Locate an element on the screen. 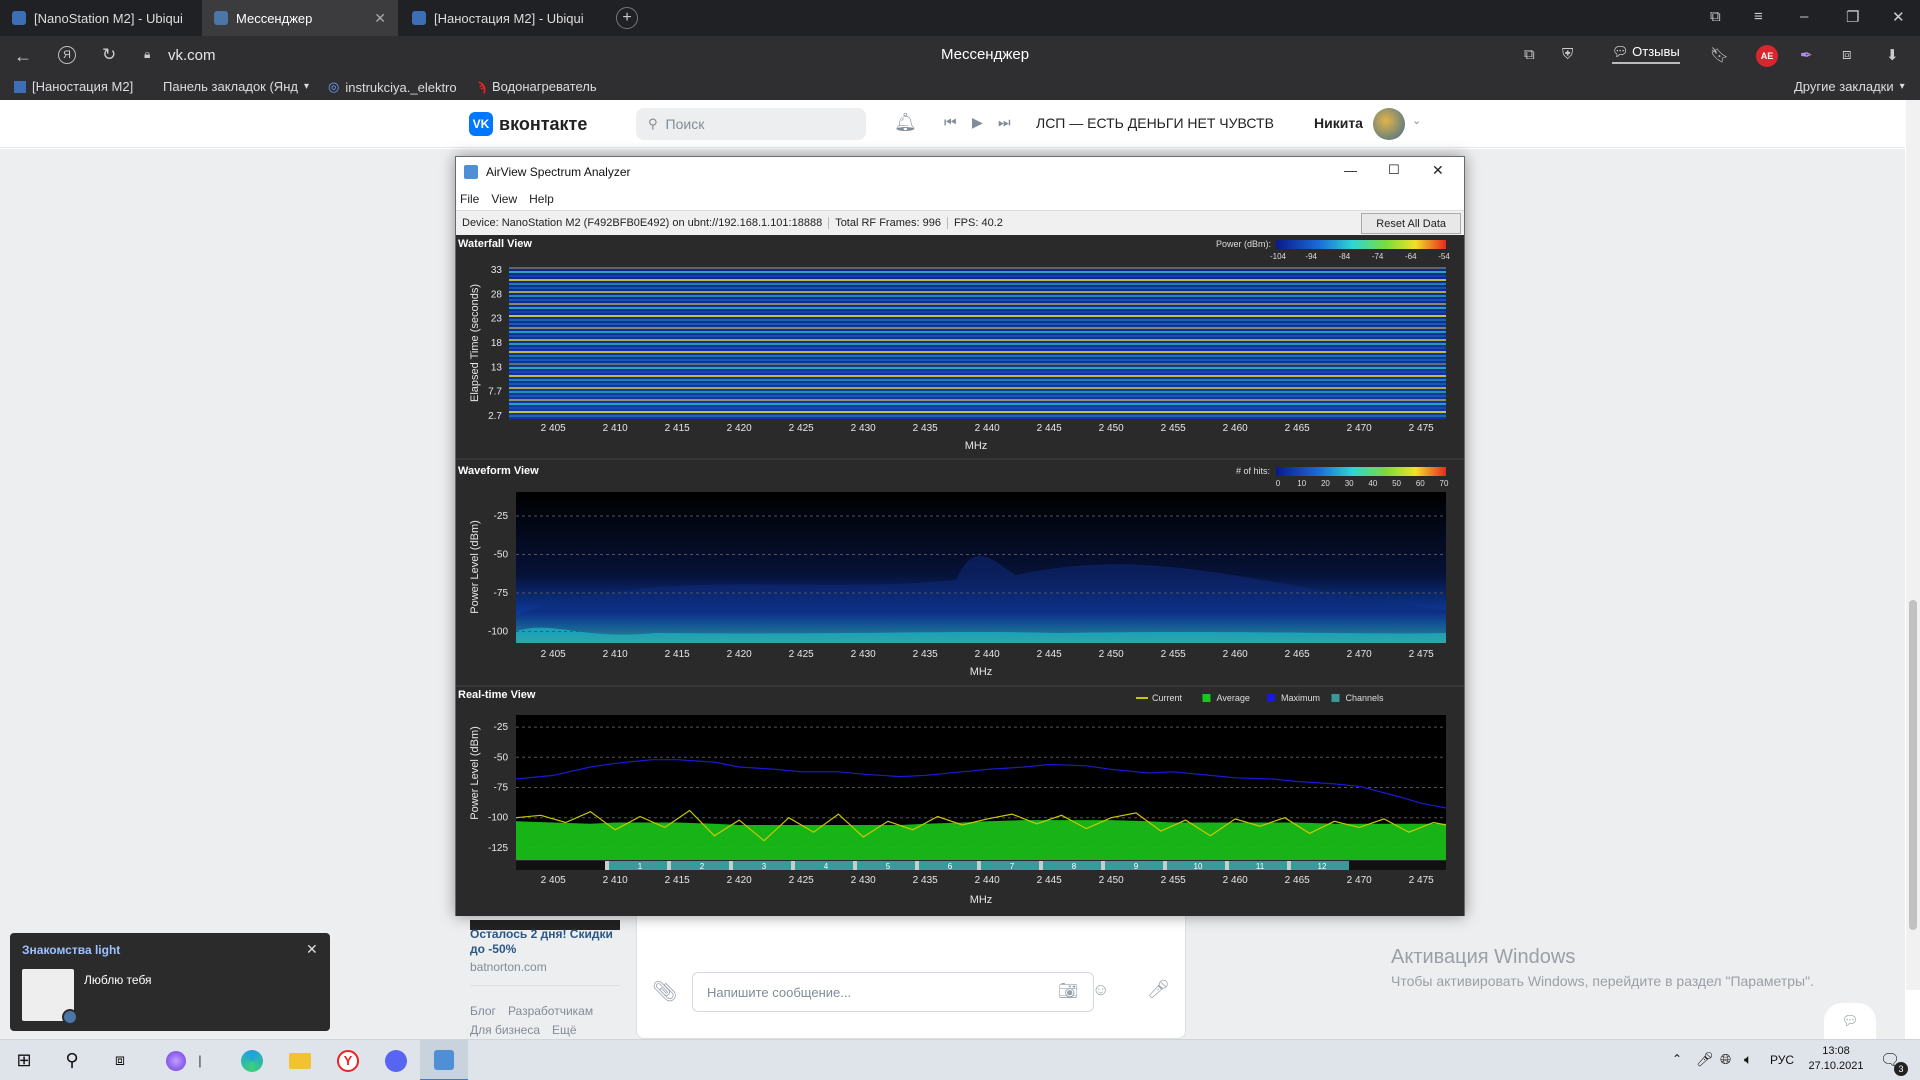 The width and height of the screenshot is (1920, 1080). x-tick-label: 2 410 is located at coordinates (615, 880).